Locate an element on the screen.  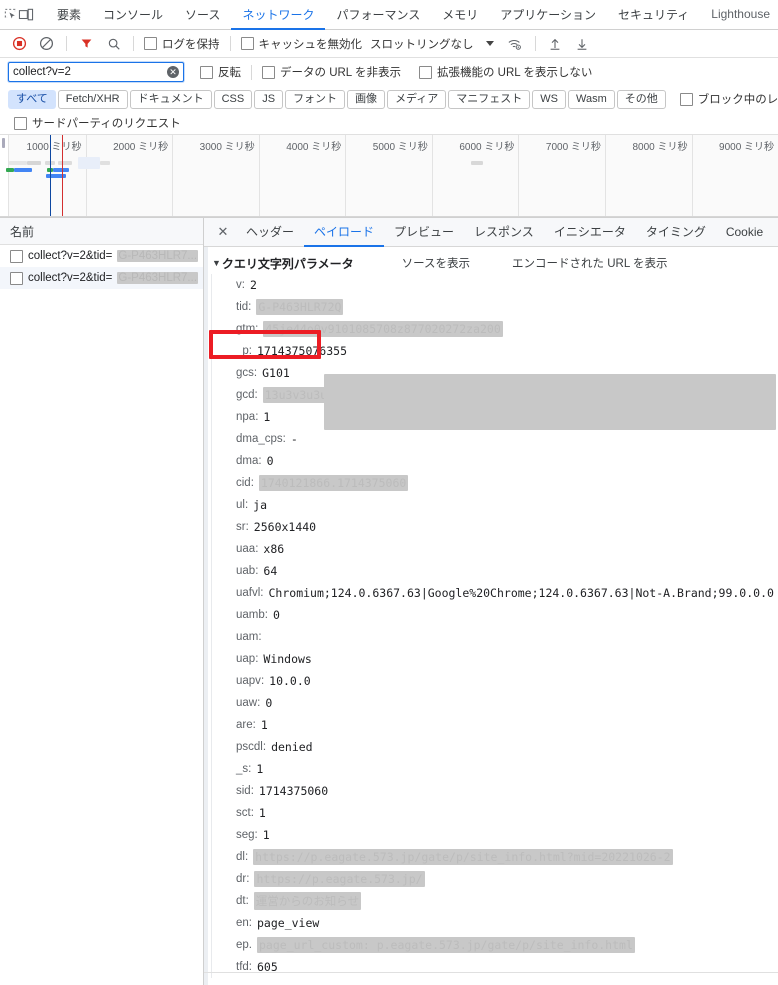
param-key: tid is located at coordinates (242, 307).